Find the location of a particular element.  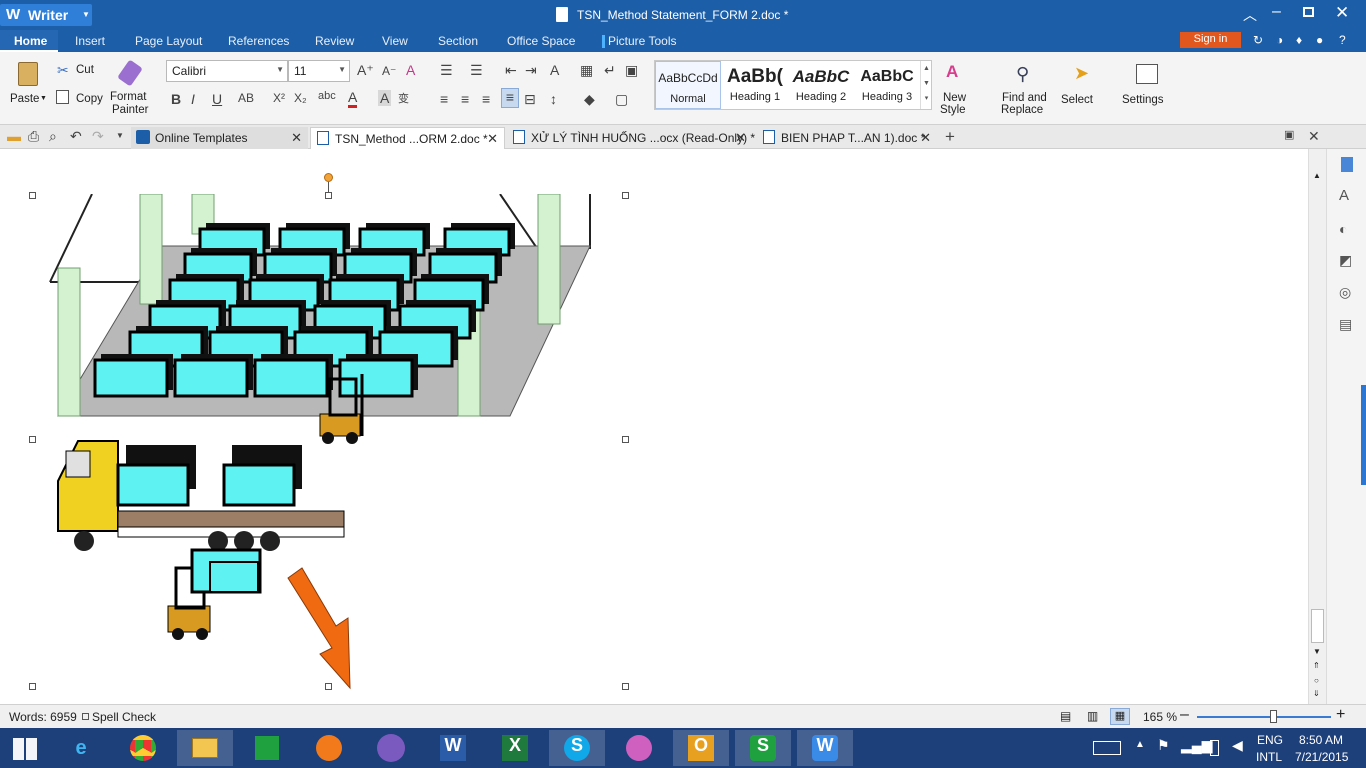

paste-button: Paste ▼ is located at coordinates (27, 87).